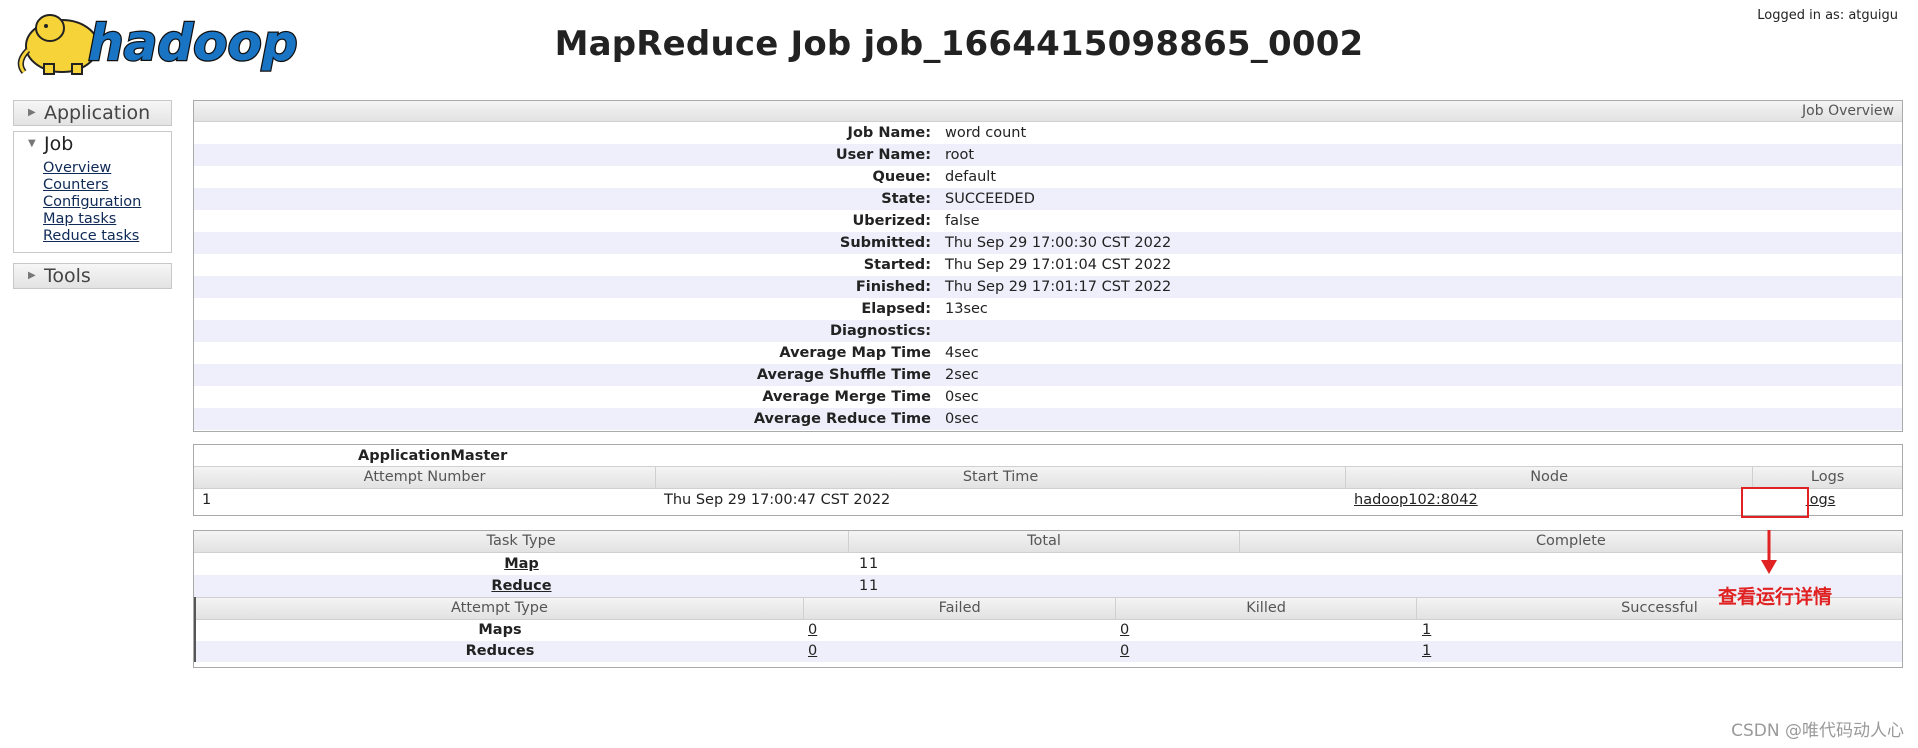 This screenshot has height=748, width=1918. What do you see at coordinates (1266, 608) in the screenshot?
I see `col-killed: Killed` at bounding box center [1266, 608].